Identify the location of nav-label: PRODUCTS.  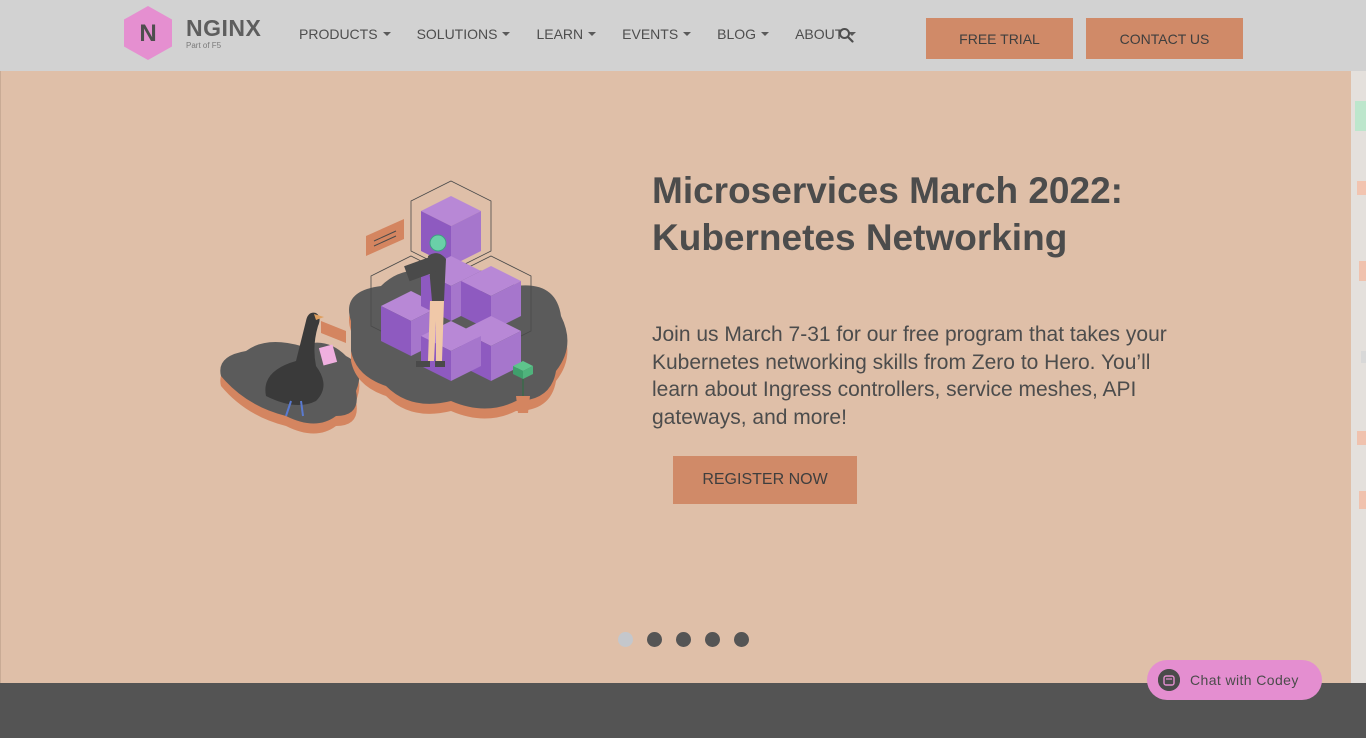
(338, 34).